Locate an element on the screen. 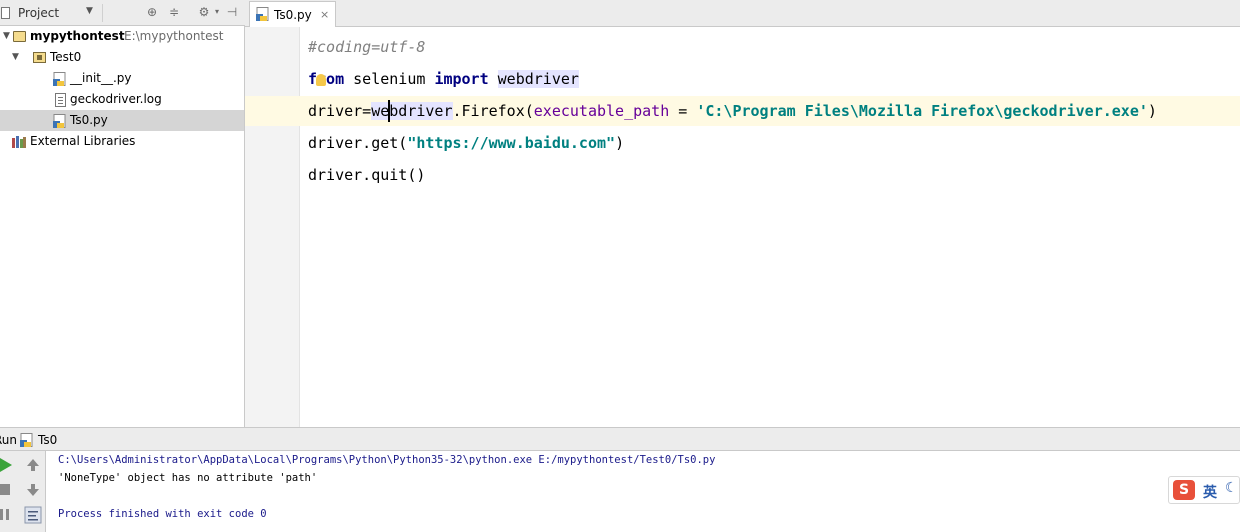  editor-gutter is located at coordinates (272, 227).